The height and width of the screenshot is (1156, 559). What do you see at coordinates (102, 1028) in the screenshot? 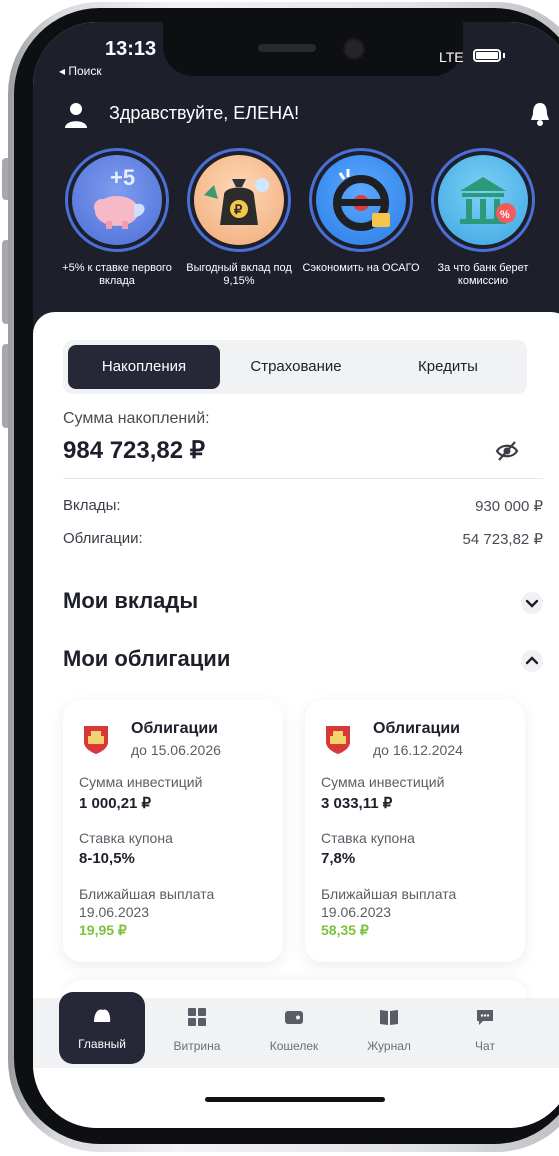
I see `tab-home: Главный` at bounding box center [102, 1028].